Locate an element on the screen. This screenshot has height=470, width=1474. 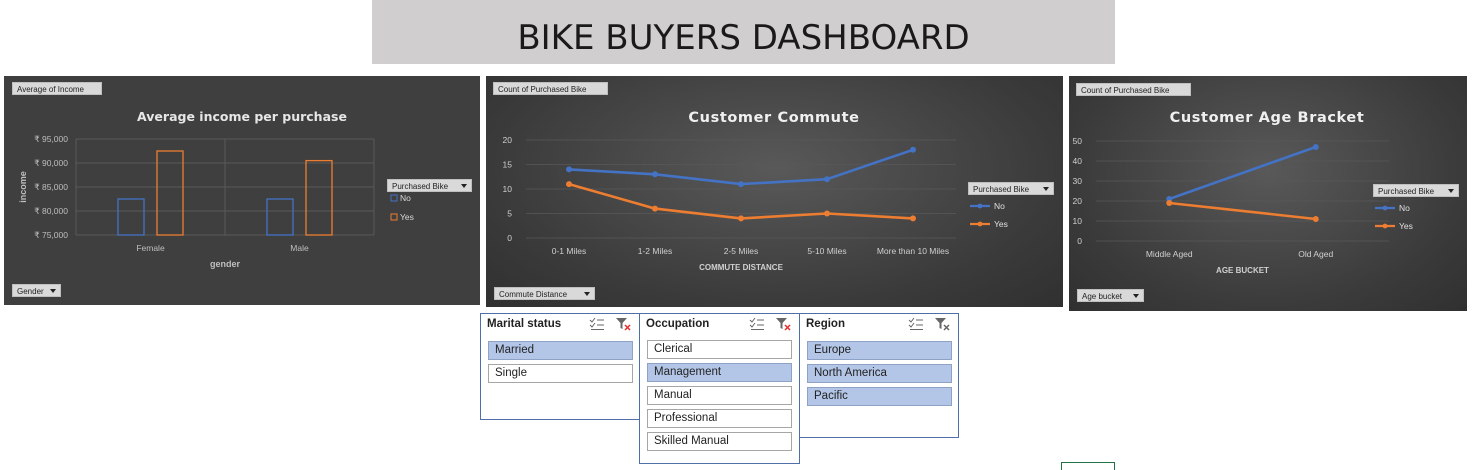
x-tick-label: Female is located at coordinates (150, 248).